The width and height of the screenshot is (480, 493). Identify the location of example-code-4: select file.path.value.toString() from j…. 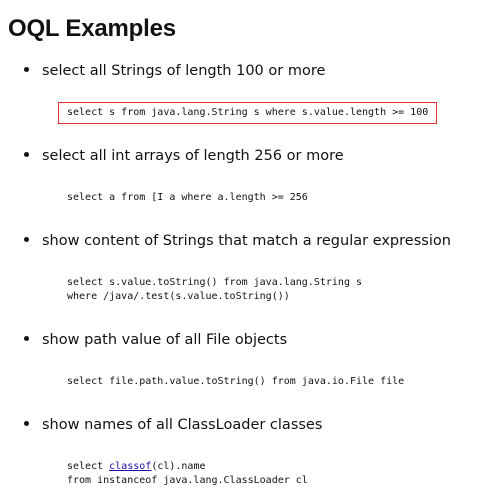
(235, 382).